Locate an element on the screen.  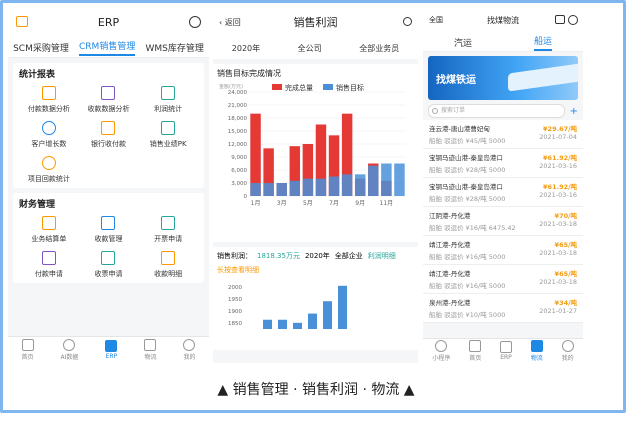
user-icon is located at coordinates (48, 128).